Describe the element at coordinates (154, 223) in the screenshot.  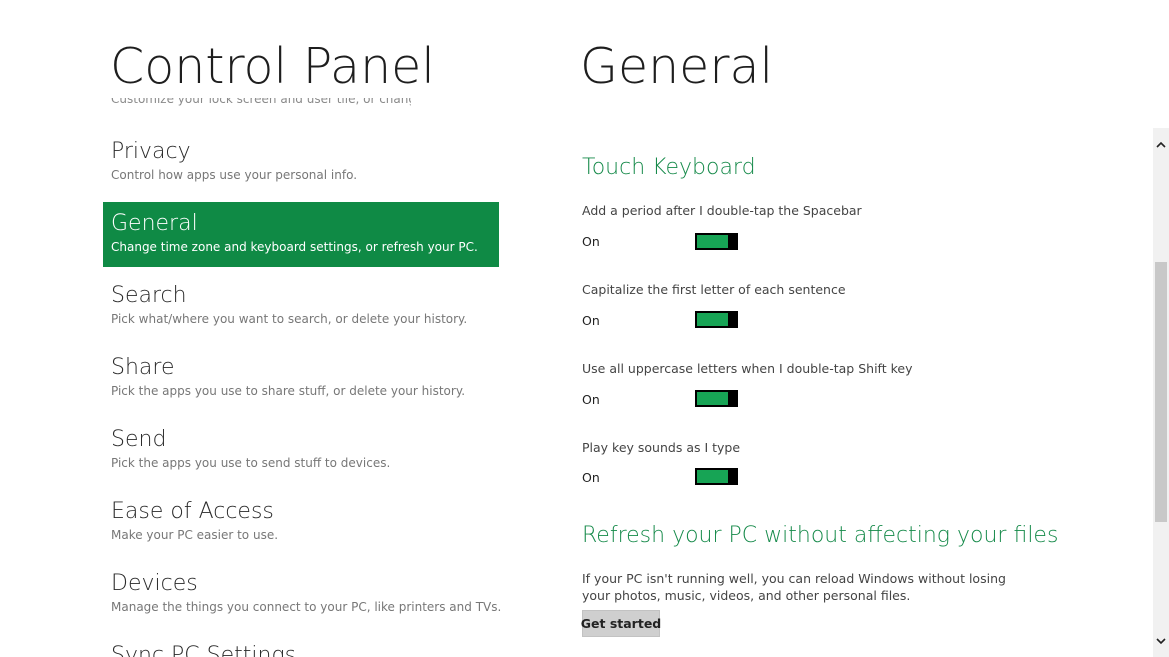
I see `category-name: General` at that location.